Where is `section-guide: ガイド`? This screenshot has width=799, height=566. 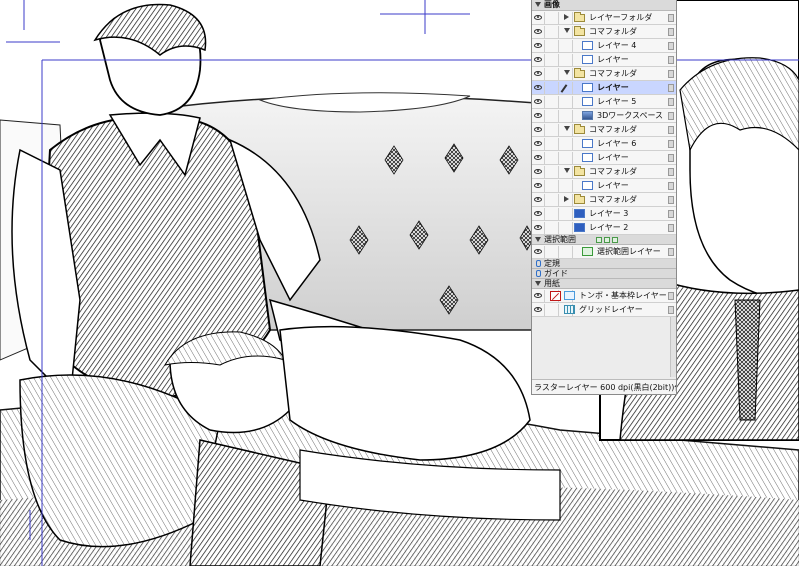 section-guide: ガイド is located at coordinates (604, 274).